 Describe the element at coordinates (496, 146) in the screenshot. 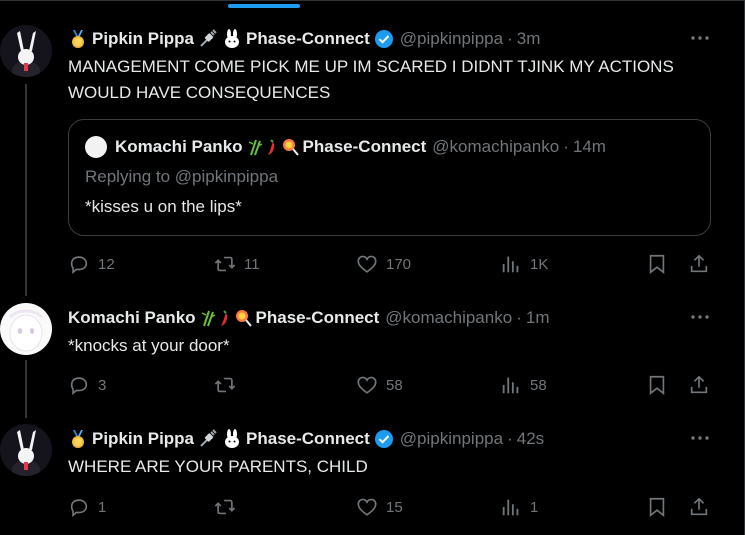

I see `quote-handle: @komachipanko` at that location.